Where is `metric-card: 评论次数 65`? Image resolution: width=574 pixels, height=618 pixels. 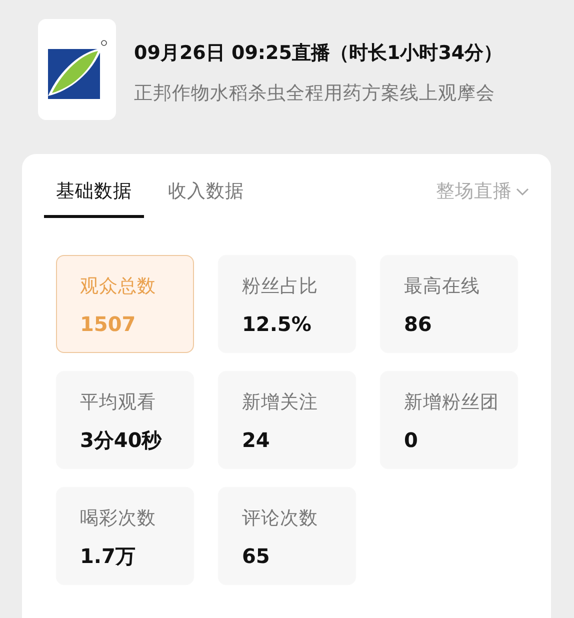
metric-card: 评论次数 65 is located at coordinates (287, 536).